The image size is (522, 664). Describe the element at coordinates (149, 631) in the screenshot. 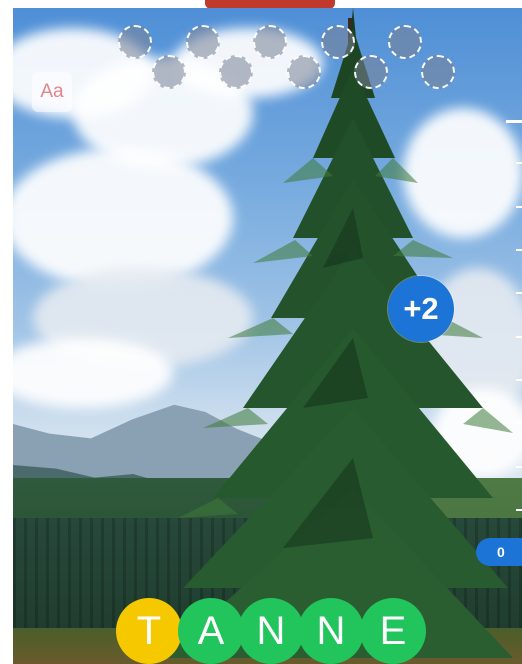

I see `letter-tile: T` at that location.